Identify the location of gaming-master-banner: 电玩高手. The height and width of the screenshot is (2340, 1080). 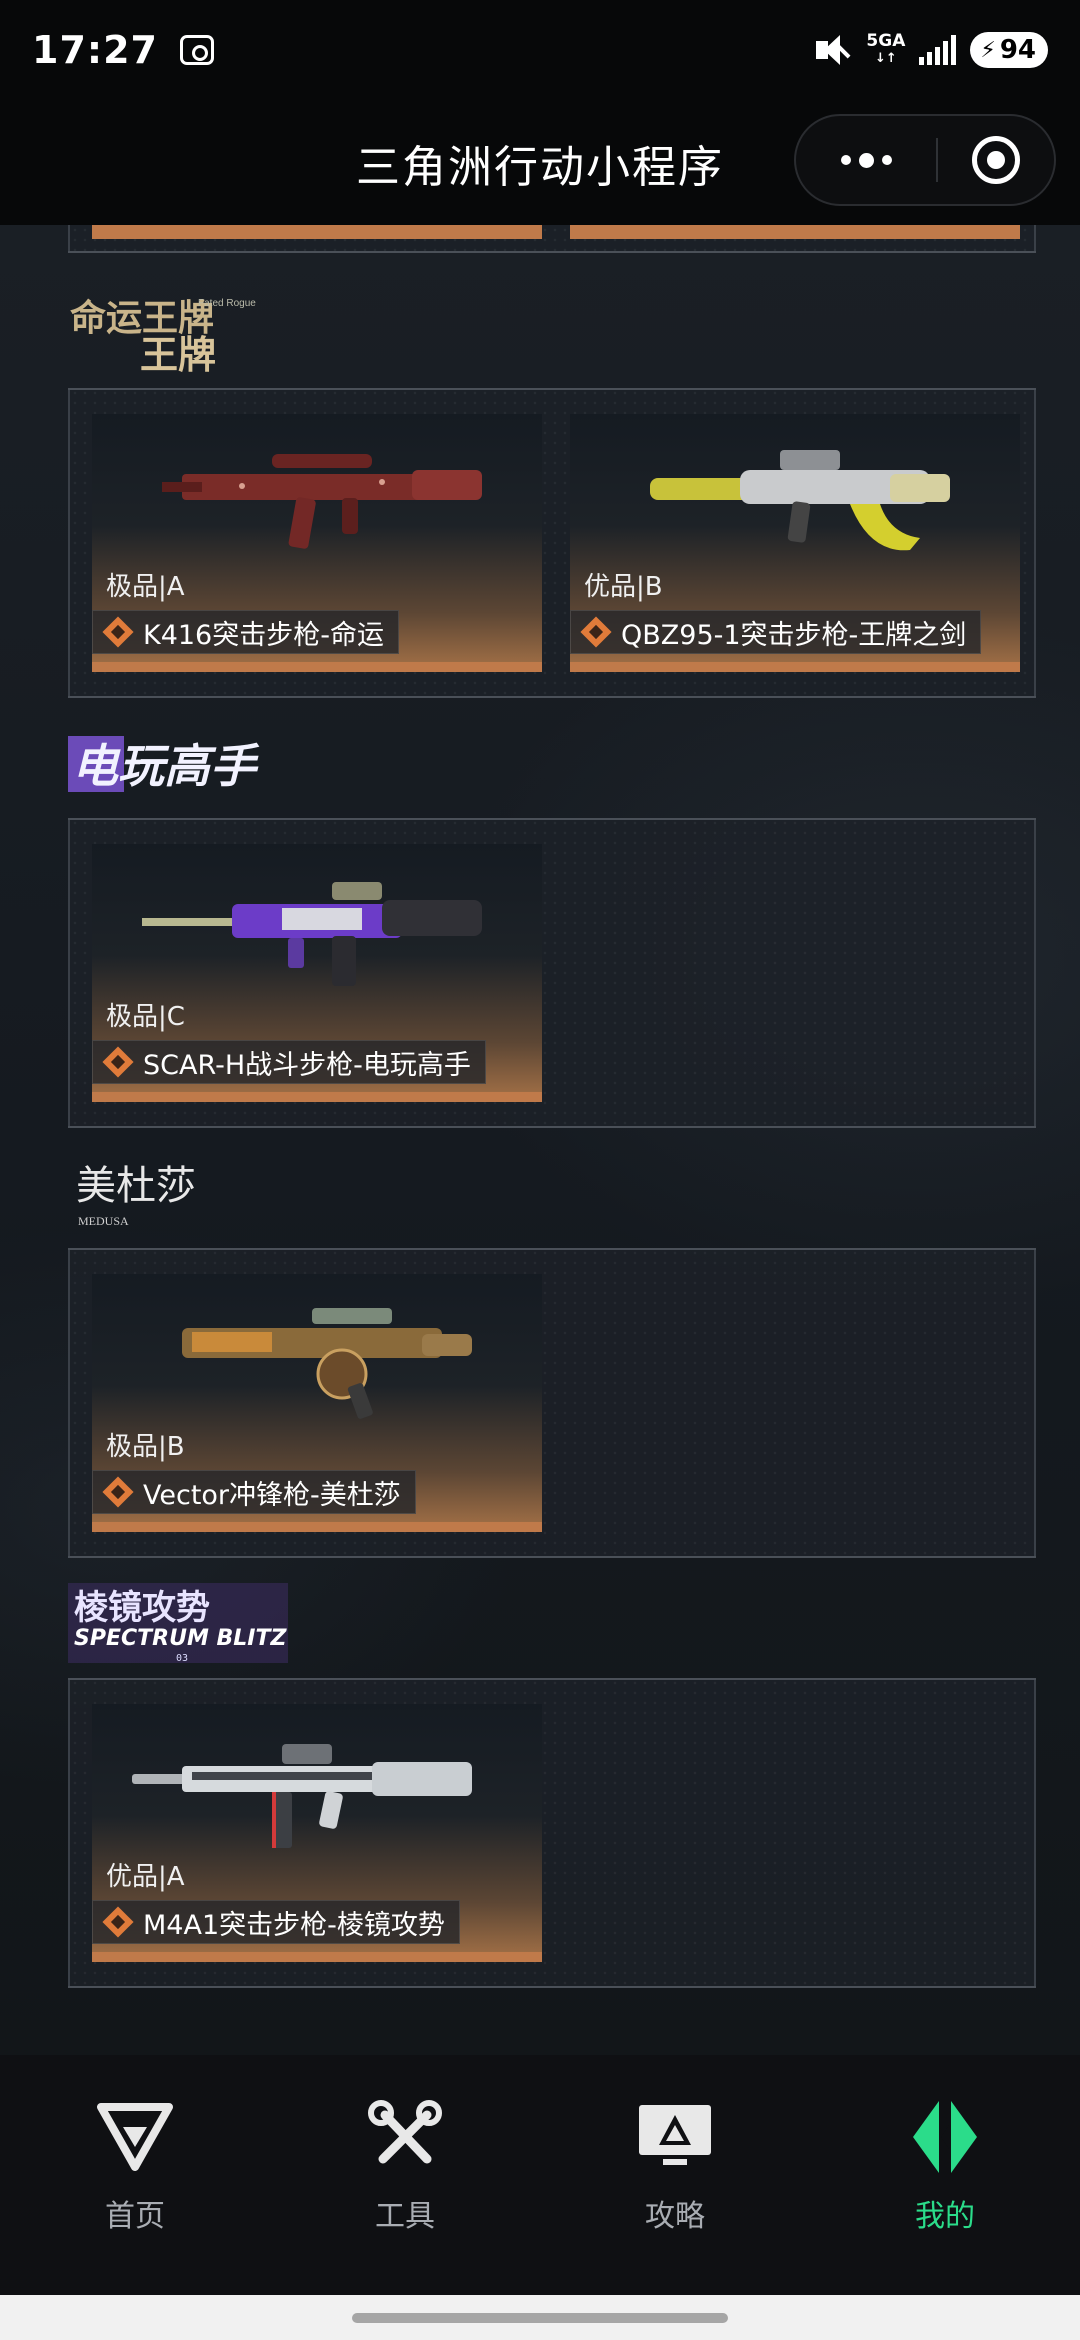
(164, 764).